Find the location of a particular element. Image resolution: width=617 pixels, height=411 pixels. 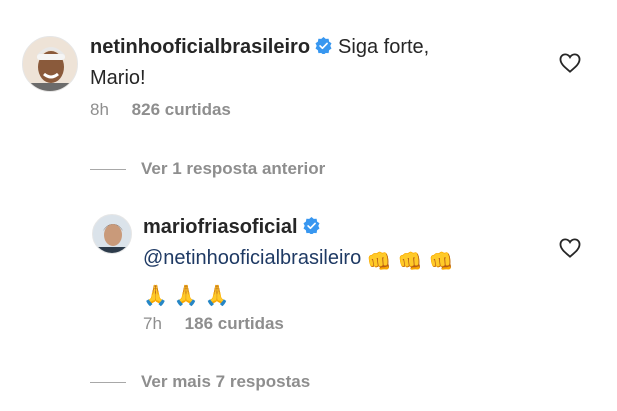

reply-time: 7h is located at coordinates (152, 323).